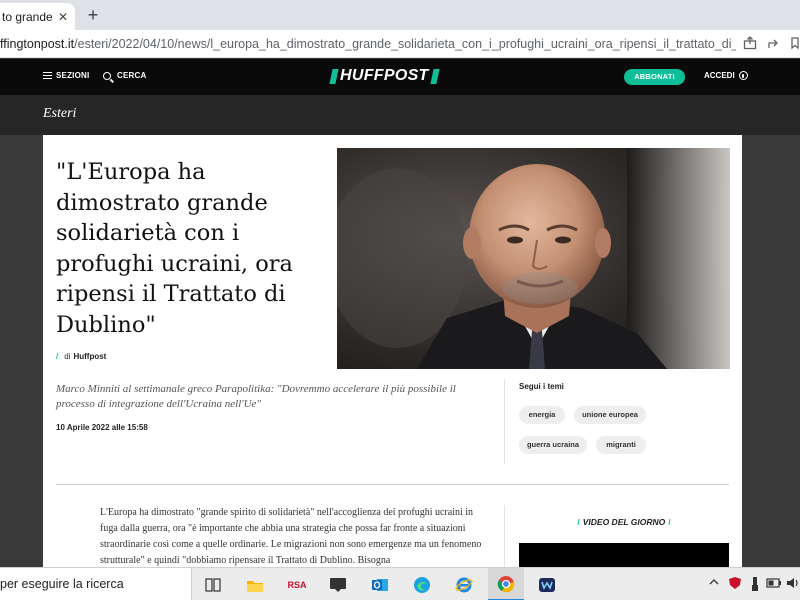 Image resolution: width=800 pixels, height=600 pixels. What do you see at coordinates (380, 585) in the screenshot?
I see `outlook-icon` at bounding box center [380, 585].